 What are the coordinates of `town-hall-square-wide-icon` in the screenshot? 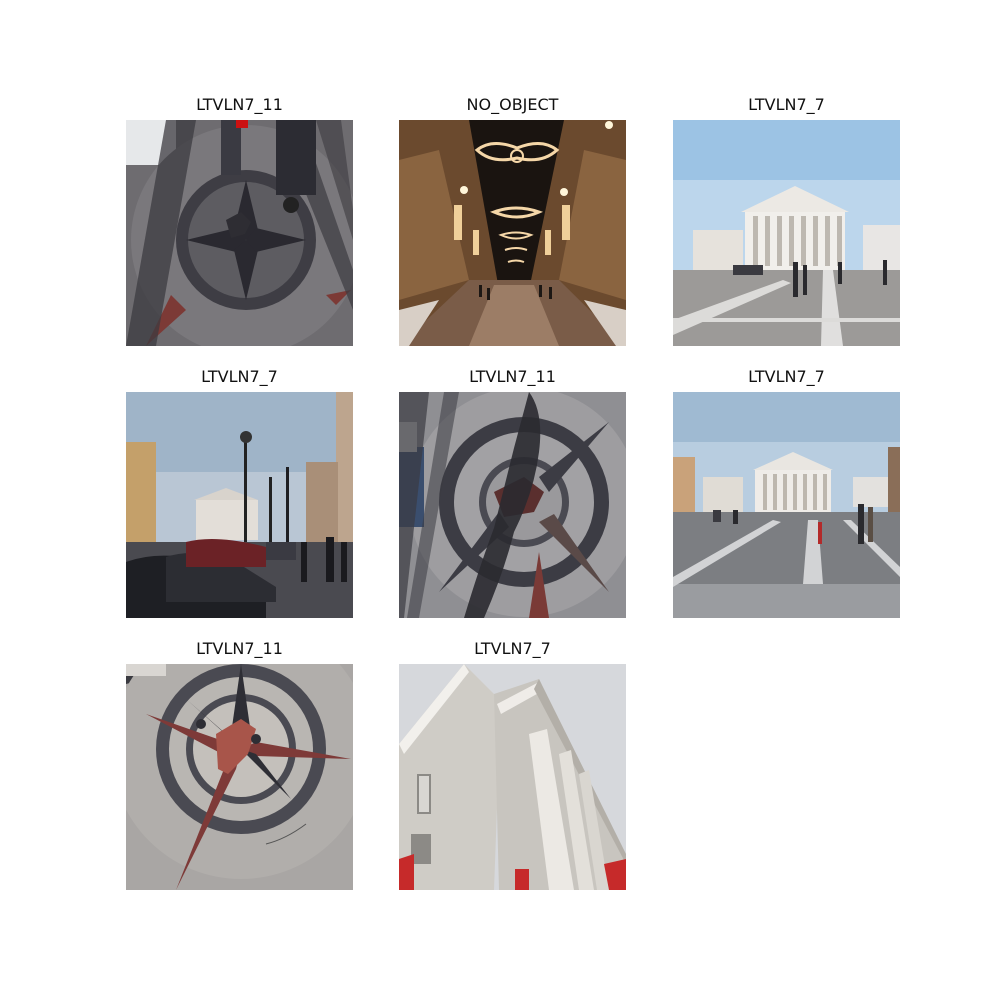 It's located at (786, 505).